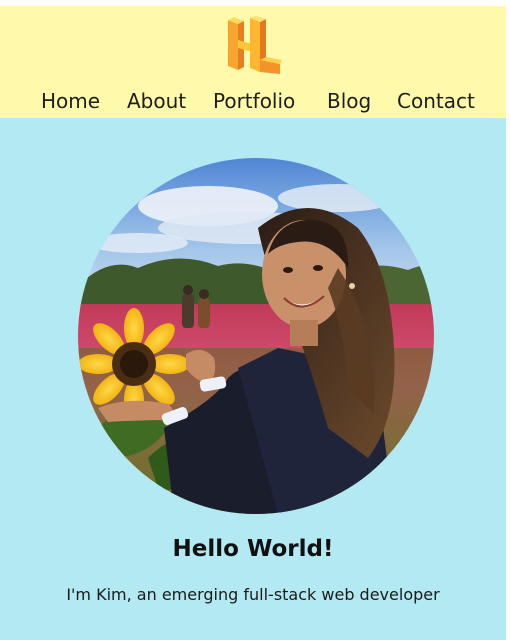 This screenshot has height=640, width=510. What do you see at coordinates (156, 101) in the screenshot?
I see `nav-about: About` at bounding box center [156, 101].